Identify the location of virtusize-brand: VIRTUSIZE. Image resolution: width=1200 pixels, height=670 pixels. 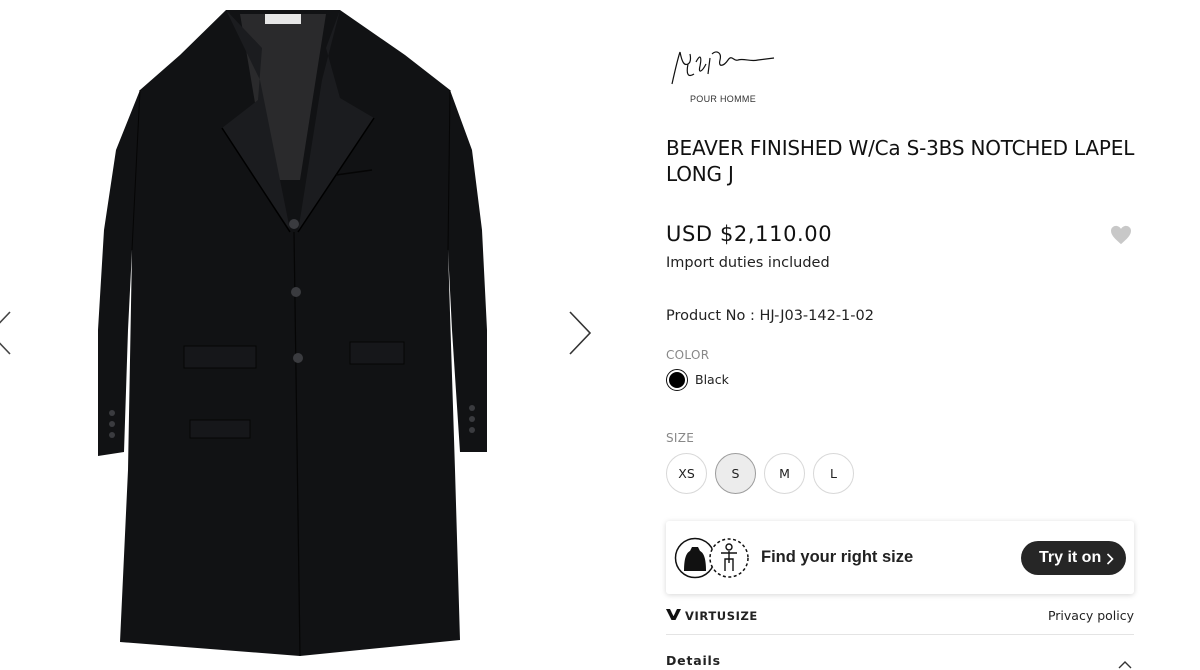
(712, 616).